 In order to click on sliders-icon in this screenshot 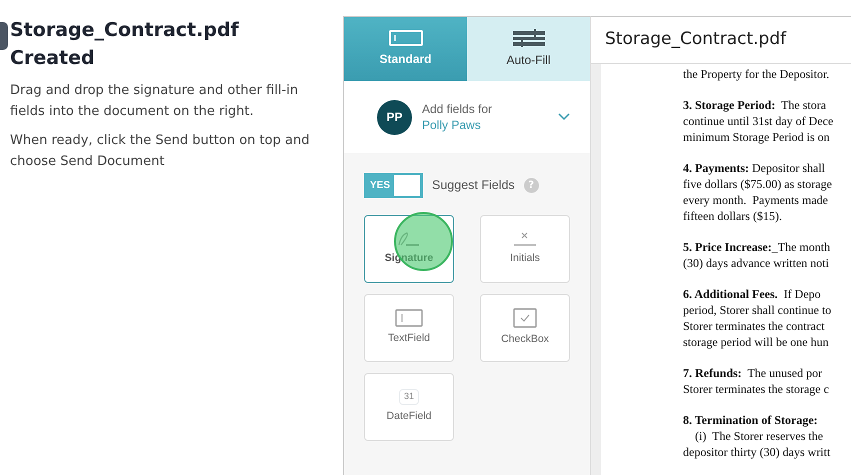, I will do `click(529, 38)`.